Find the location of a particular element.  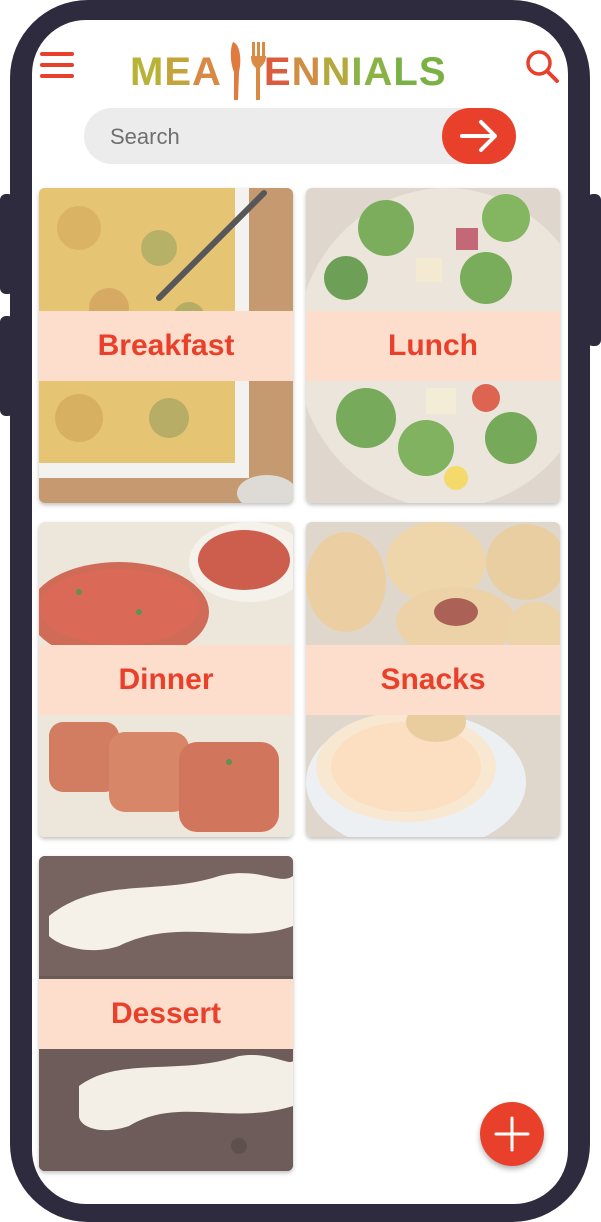

category-card-lunch: Lunch is located at coordinates (433, 345).